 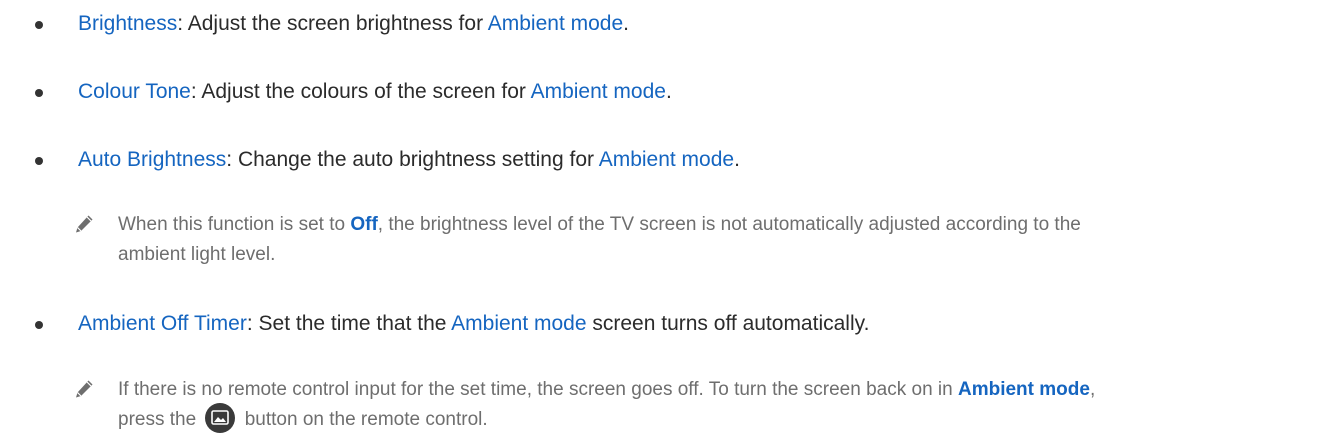 What do you see at coordinates (220, 417) in the screenshot?
I see `ambient-mode-button-icon` at bounding box center [220, 417].